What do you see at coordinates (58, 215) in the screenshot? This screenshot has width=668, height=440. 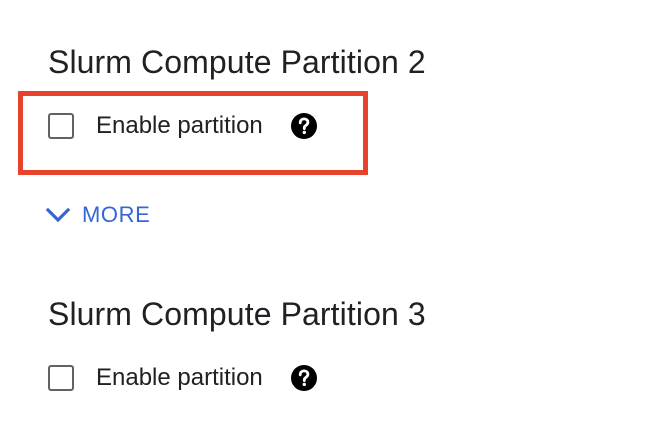 I see `chevron-down-icon` at bounding box center [58, 215].